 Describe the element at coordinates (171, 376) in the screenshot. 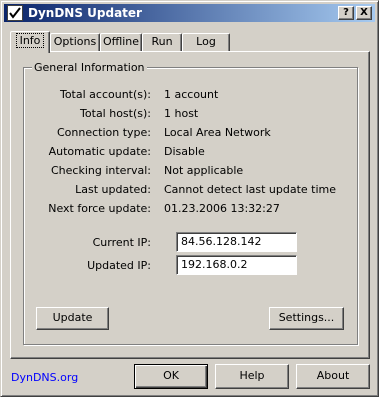

I see `ok-button: OK` at that location.